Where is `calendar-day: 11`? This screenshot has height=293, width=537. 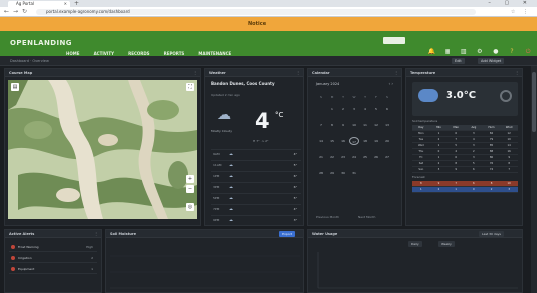
calendar-day: 11 is located at coordinates (365, 125).